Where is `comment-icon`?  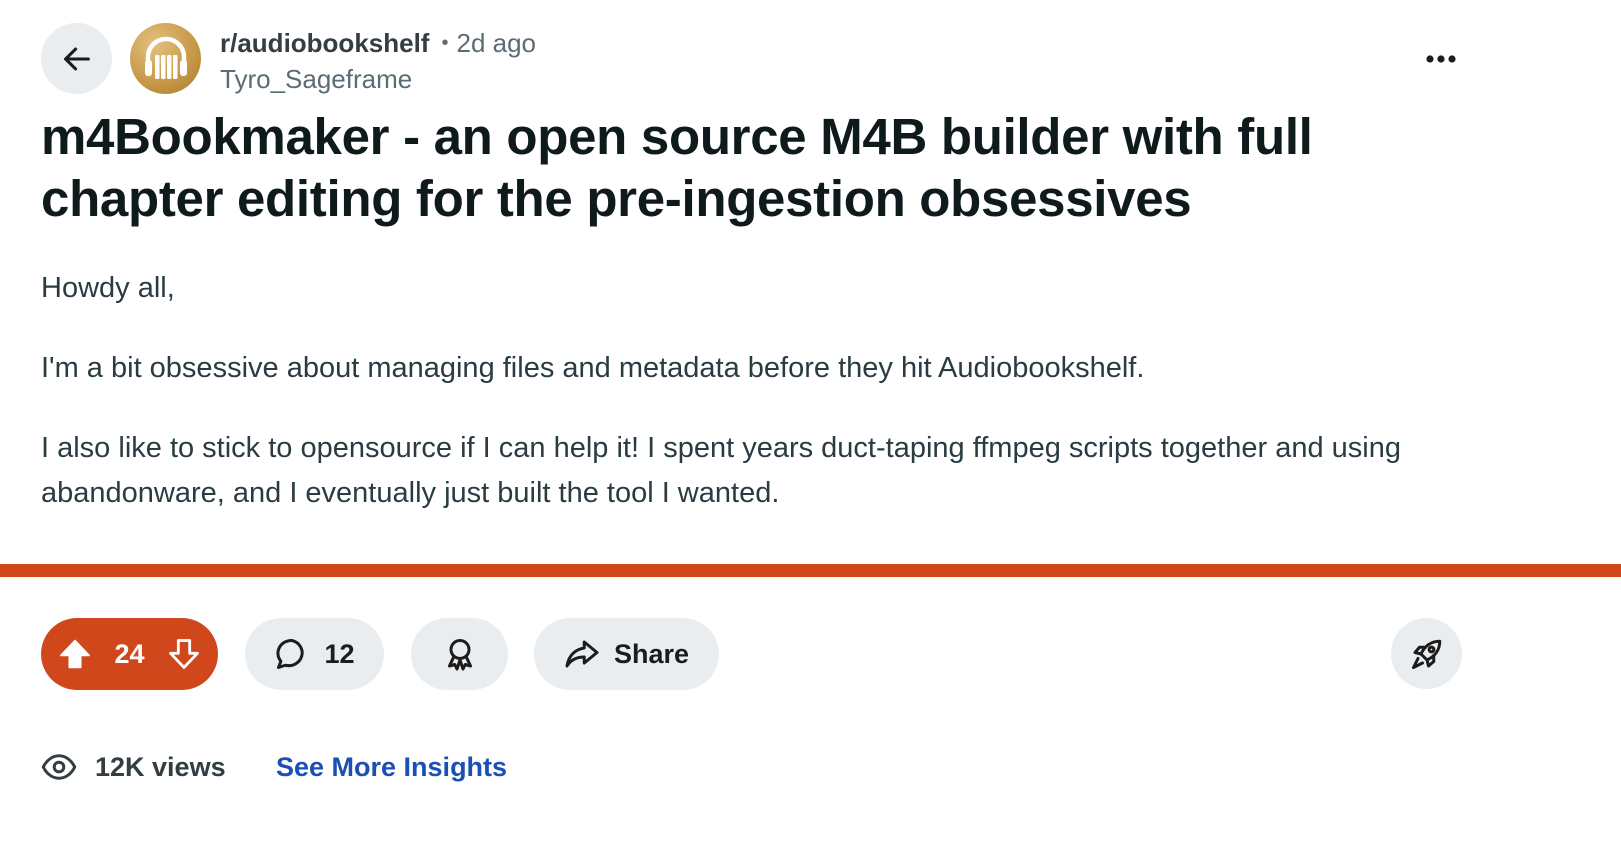
comment-icon is located at coordinates (290, 653).